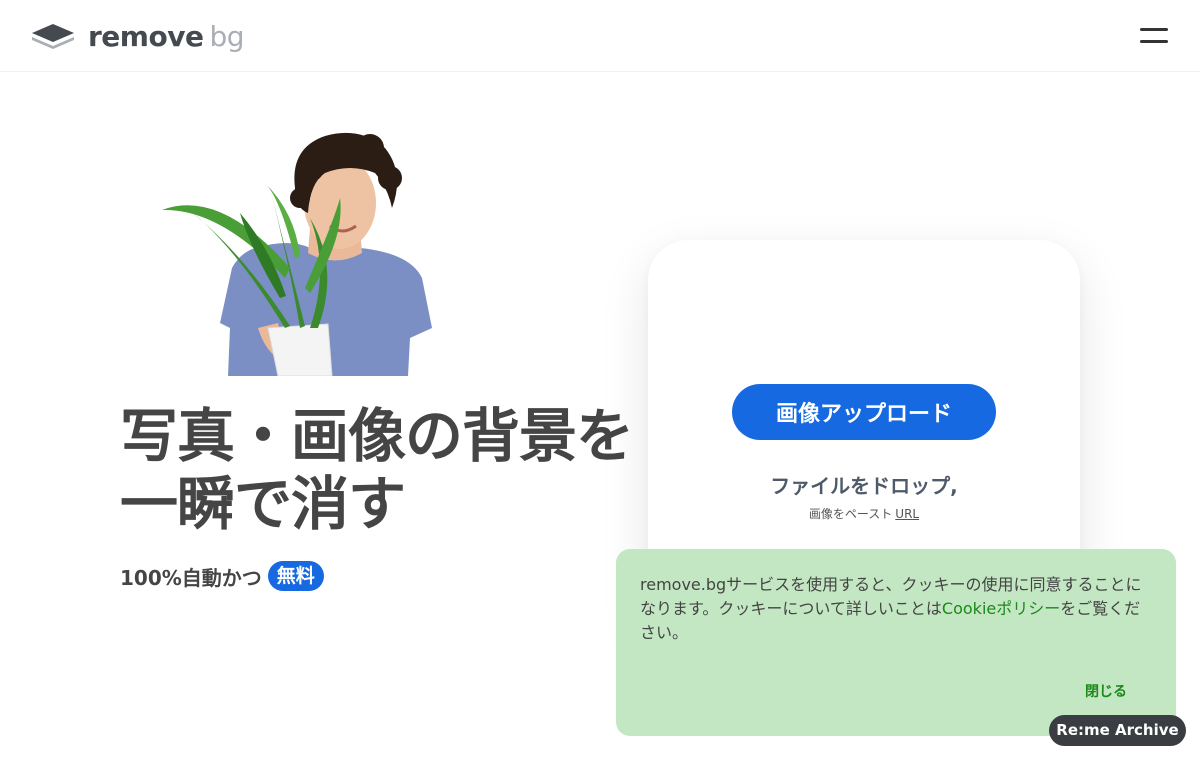  What do you see at coordinates (1117, 730) in the screenshot?
I see `archive-badge: Re:me Archive` at bounding box center [1117, 730].